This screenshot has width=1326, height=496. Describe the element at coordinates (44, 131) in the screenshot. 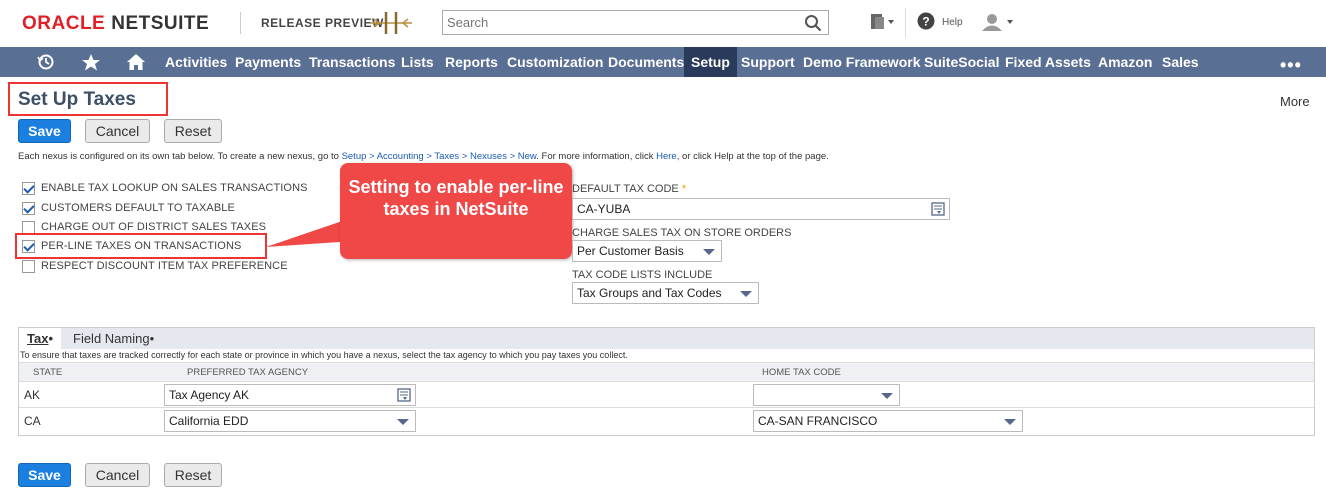

I see `save-button: Save` at that location.